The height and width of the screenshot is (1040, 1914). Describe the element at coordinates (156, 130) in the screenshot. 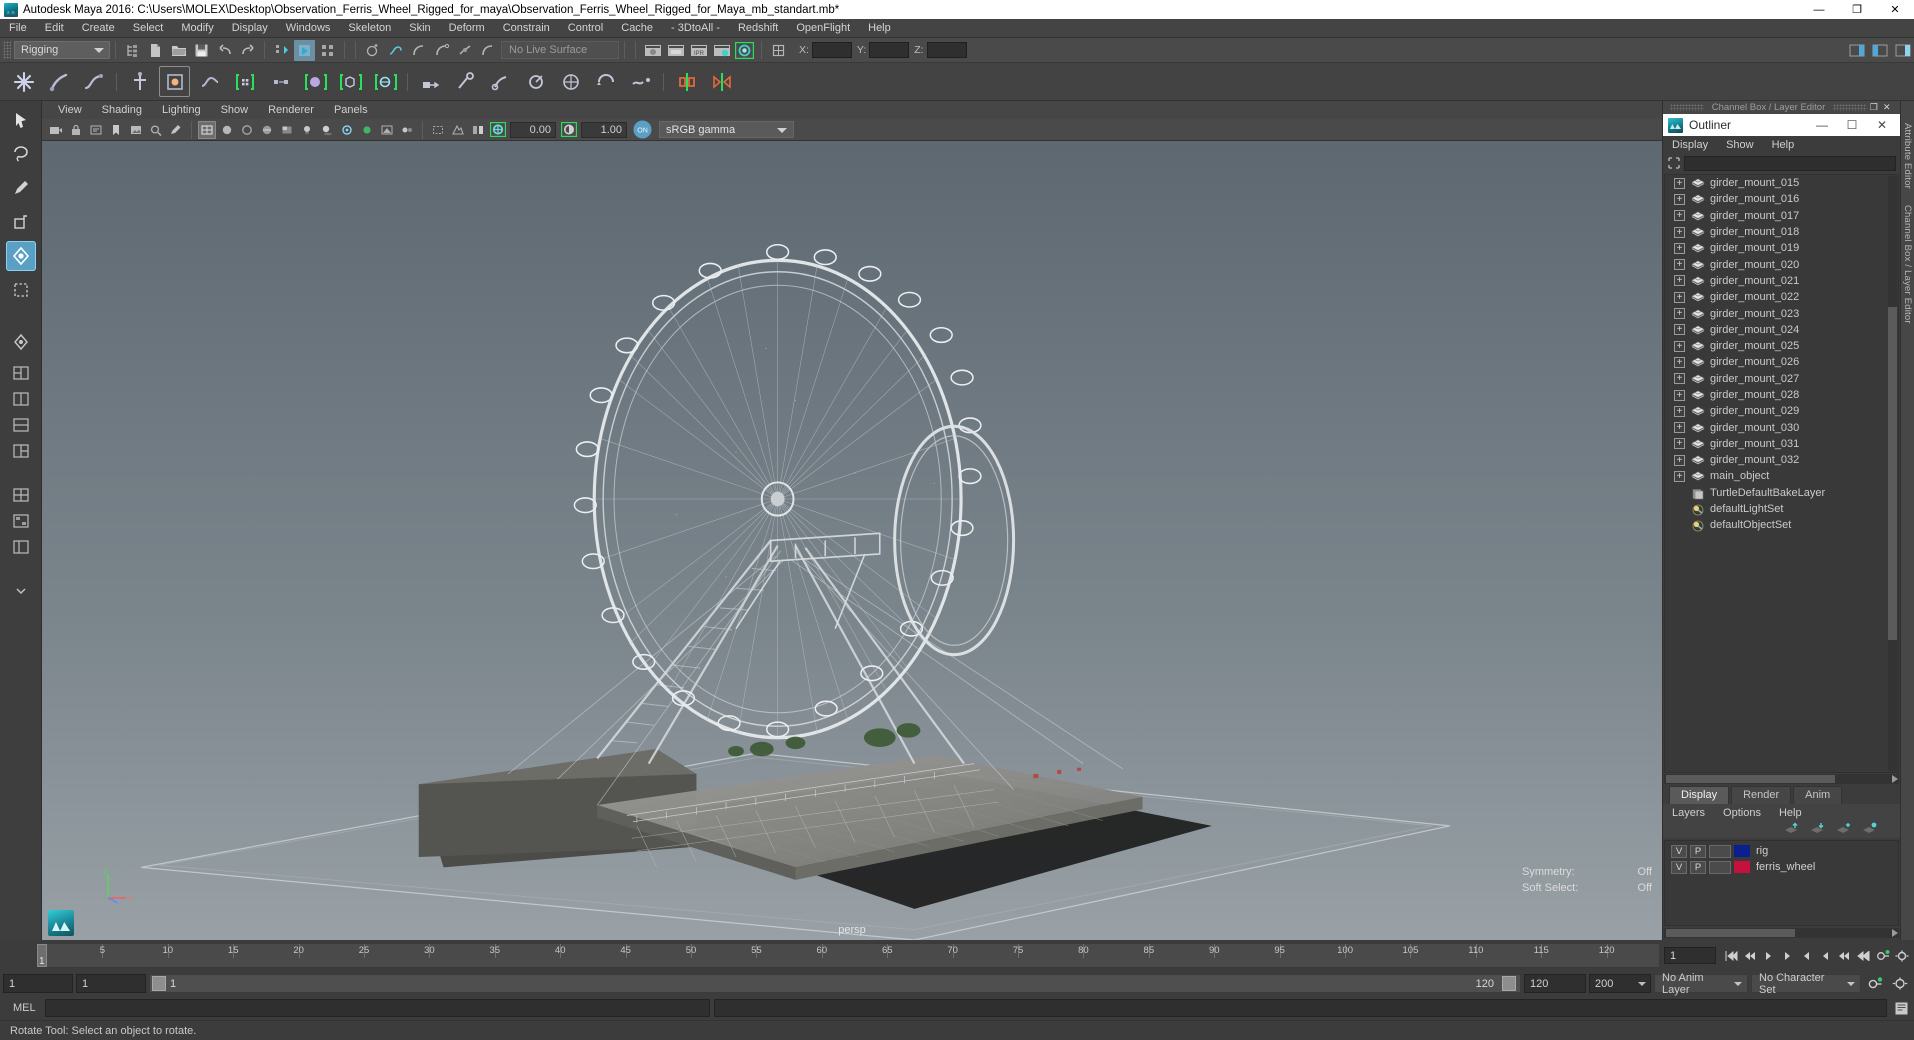

I see `two-d-pan-zoom-icon` at that location.